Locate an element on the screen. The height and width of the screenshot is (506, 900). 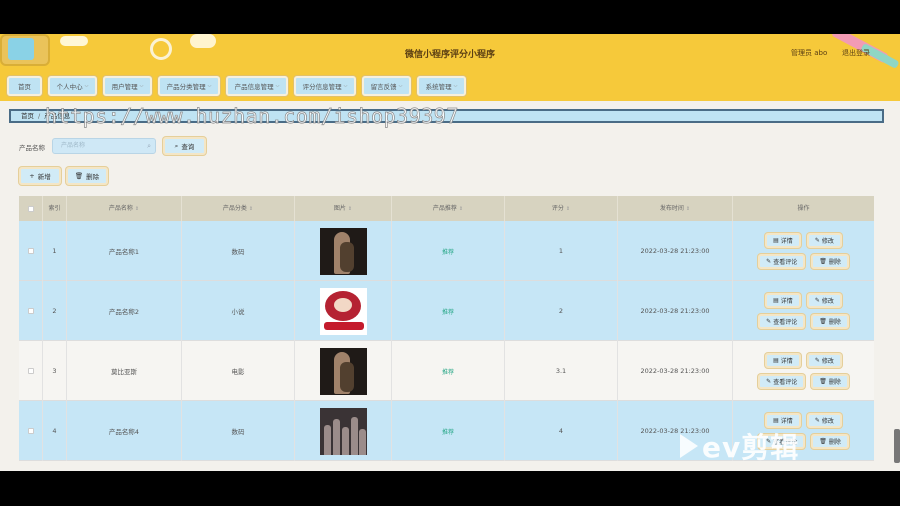
page-scrollbar is located at coordinates (897, 446).